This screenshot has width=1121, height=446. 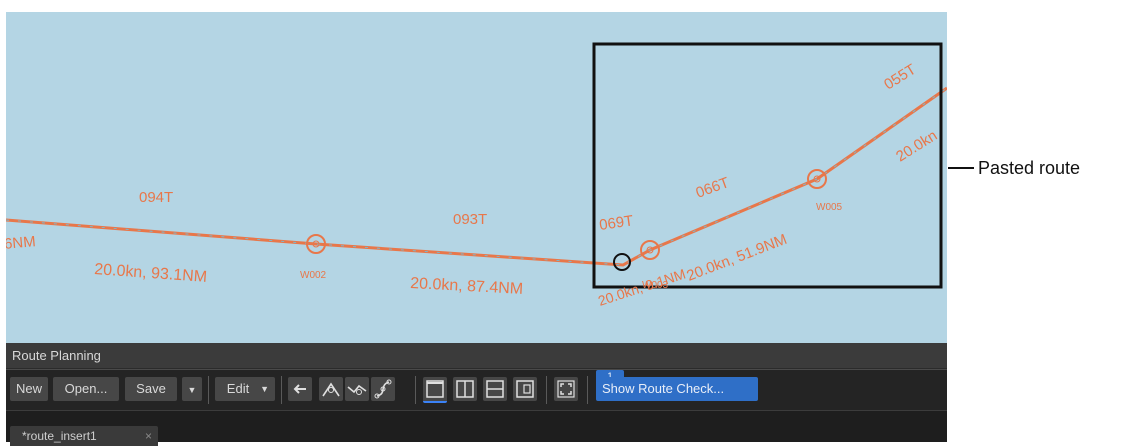 I want to click on leg1-speed-distance-label: 20.0kn, 93.1NM, so click(x=151, y=273).